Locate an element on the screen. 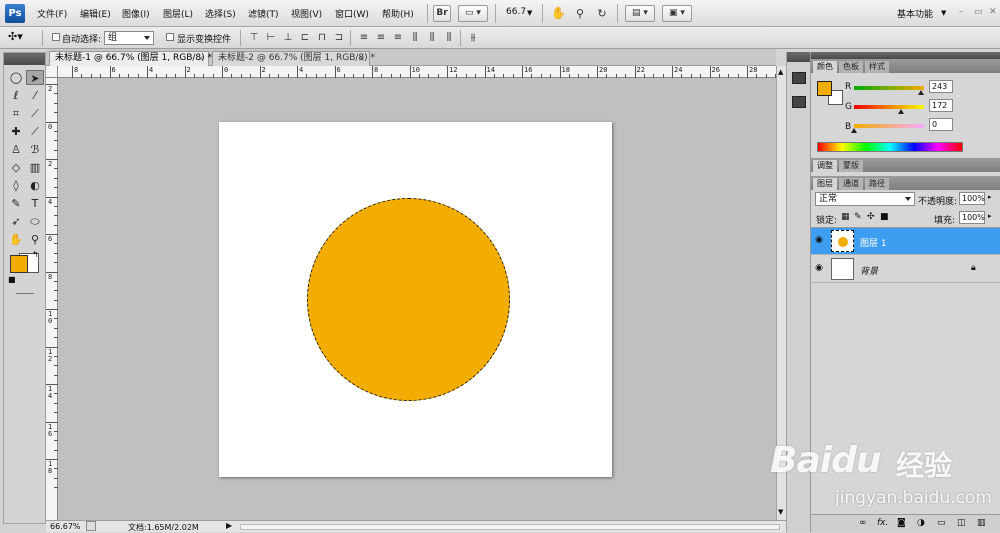 This screenshot has height=533, width=1000. channel-r-value: 243 is located at coordinates (941, 86).